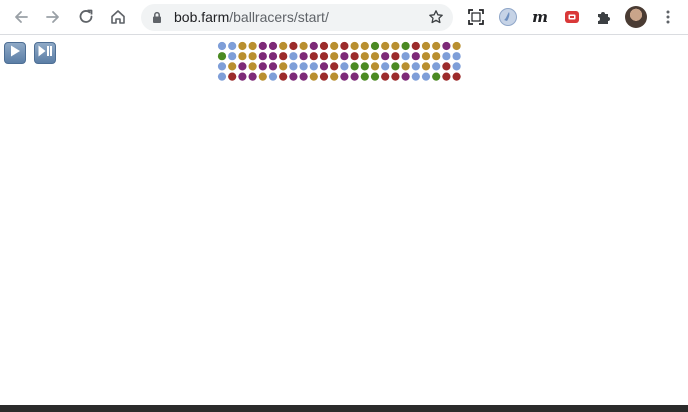  Describe the element at coordinates (540, 17) in the screenshot. I see `m-extension-icon: m` at that location.